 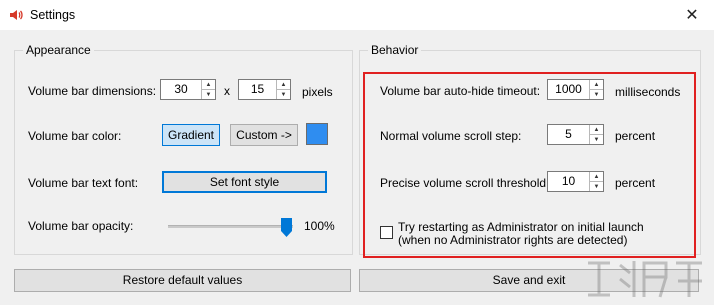 I want to click on speaker-icon, so click(x=16, y=15).